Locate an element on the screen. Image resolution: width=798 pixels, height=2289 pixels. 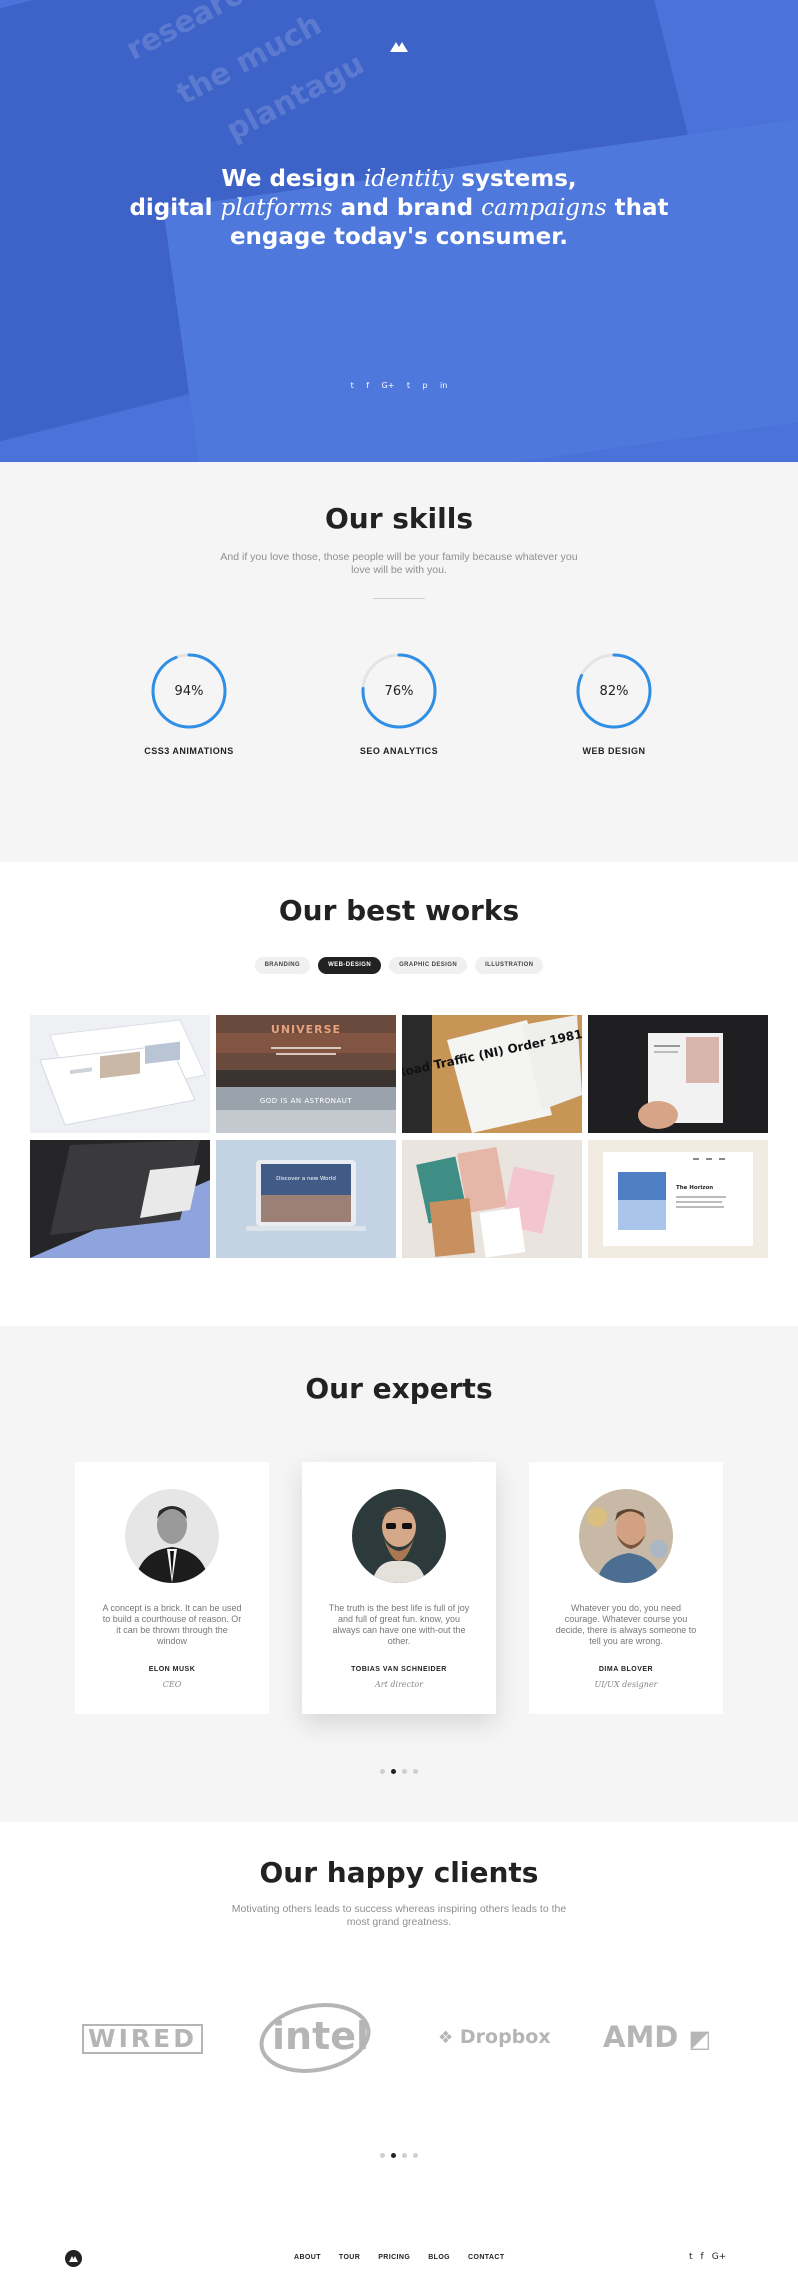
divider is located at coordinates (399, 598).